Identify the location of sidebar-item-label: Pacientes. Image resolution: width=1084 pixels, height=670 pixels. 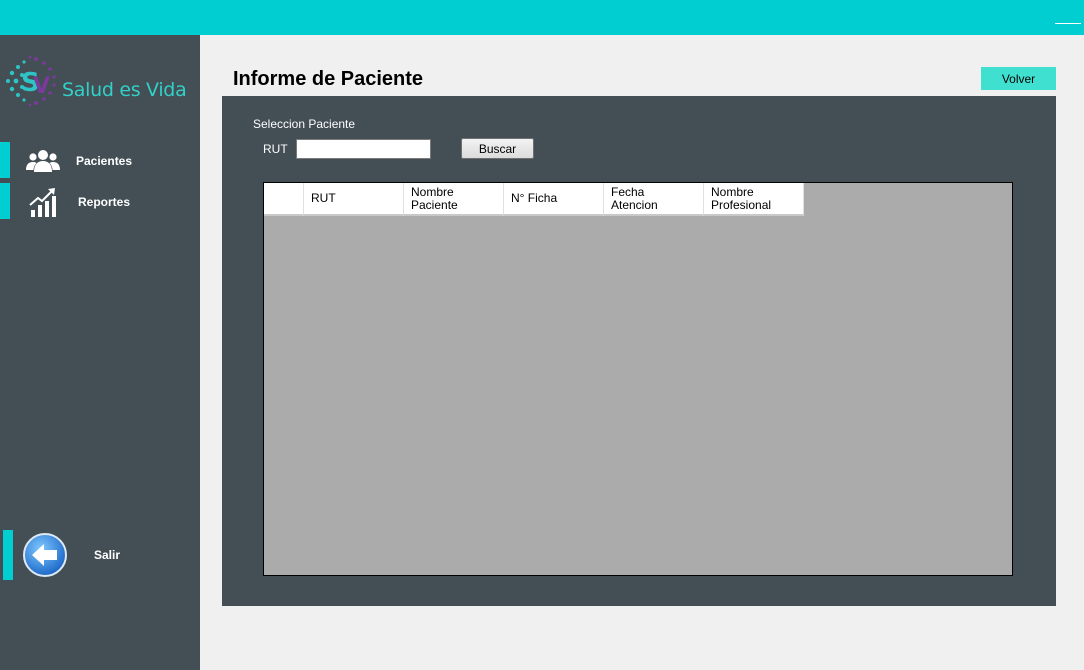
(104, 161).